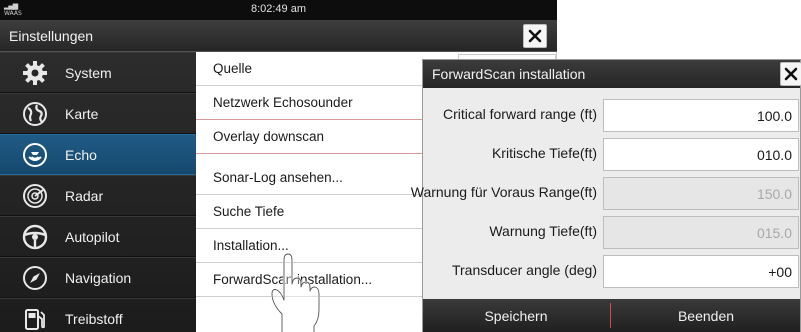 The width and height of the screenshot is (801, 332). I want to click on sidebar-item-label: Karte, so click(82, 114).